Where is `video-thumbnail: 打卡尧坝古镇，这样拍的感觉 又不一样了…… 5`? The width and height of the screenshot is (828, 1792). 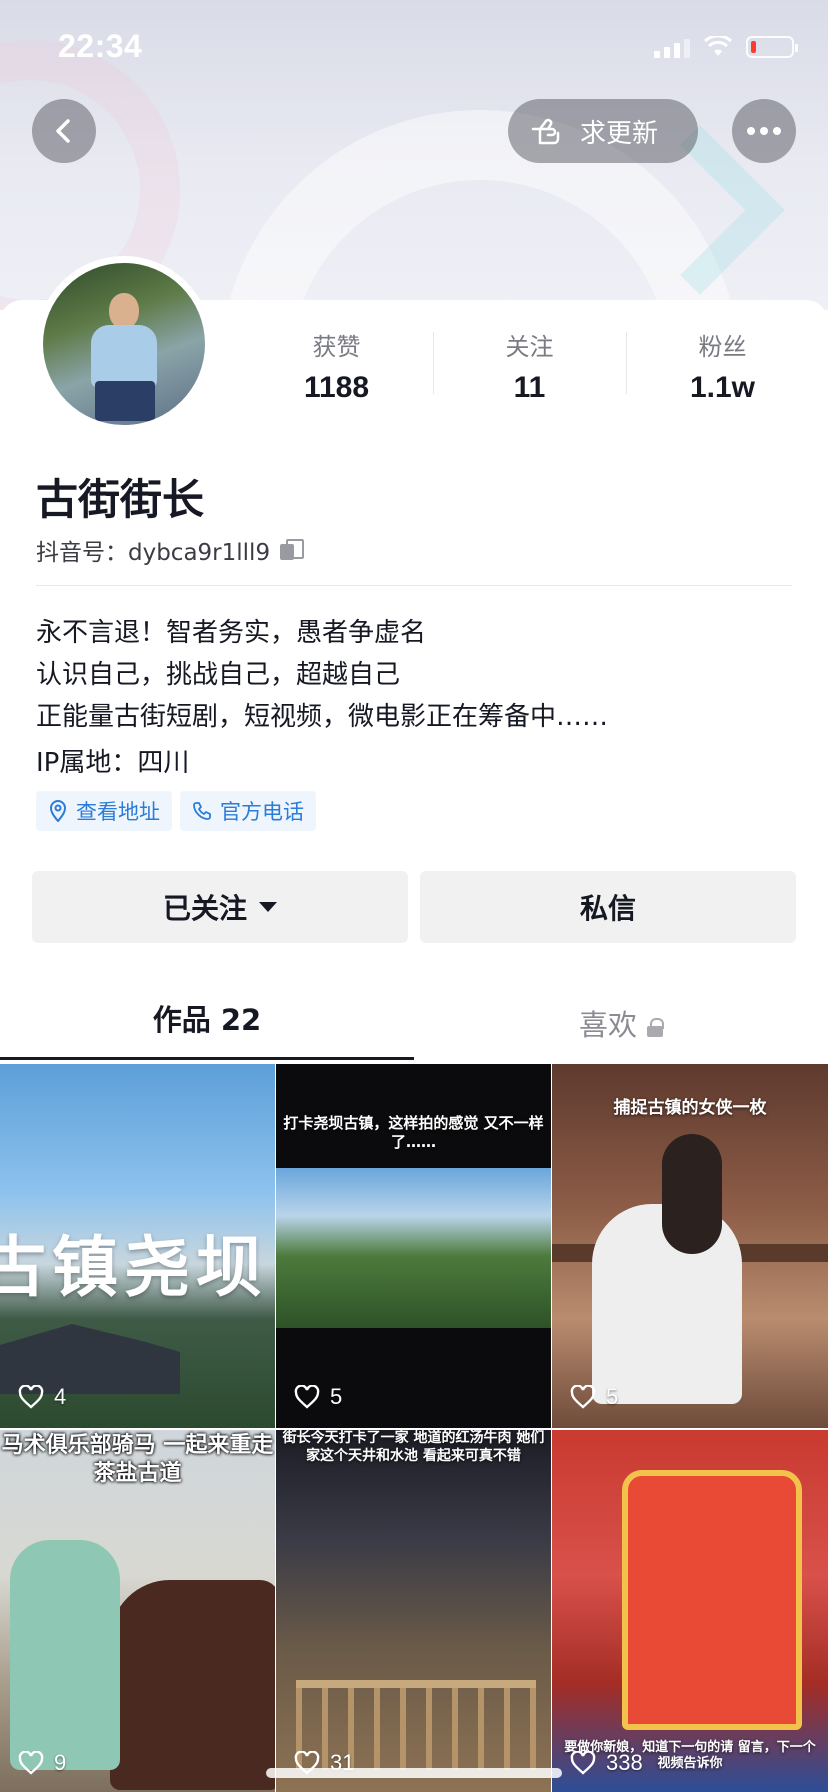
video-thumbnail: 打卡尧坝古镇，这样拍的感觉 又不一样了…… 5 is located at coordinates (413, 1246).